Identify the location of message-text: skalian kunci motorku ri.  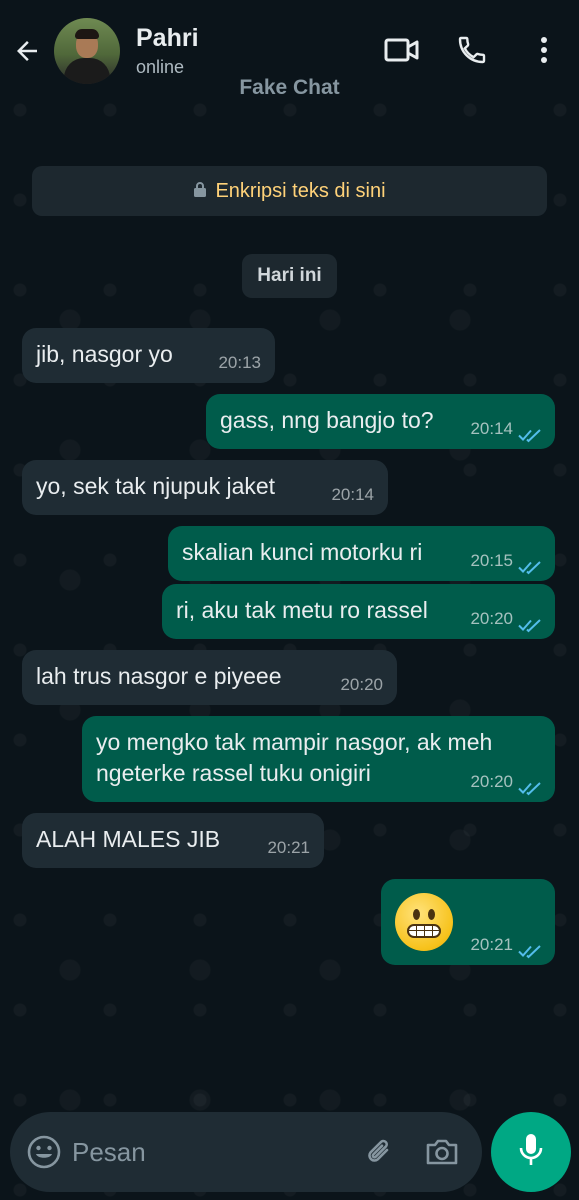
(302, 552).